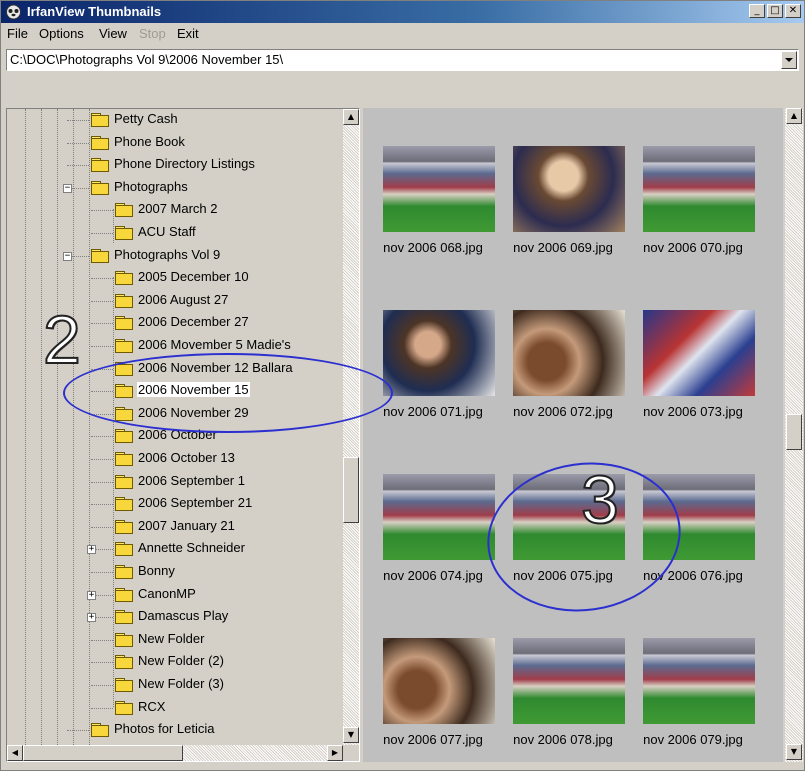  I want to click on tree-scroll-down-button: ▼, so click(351, 735).